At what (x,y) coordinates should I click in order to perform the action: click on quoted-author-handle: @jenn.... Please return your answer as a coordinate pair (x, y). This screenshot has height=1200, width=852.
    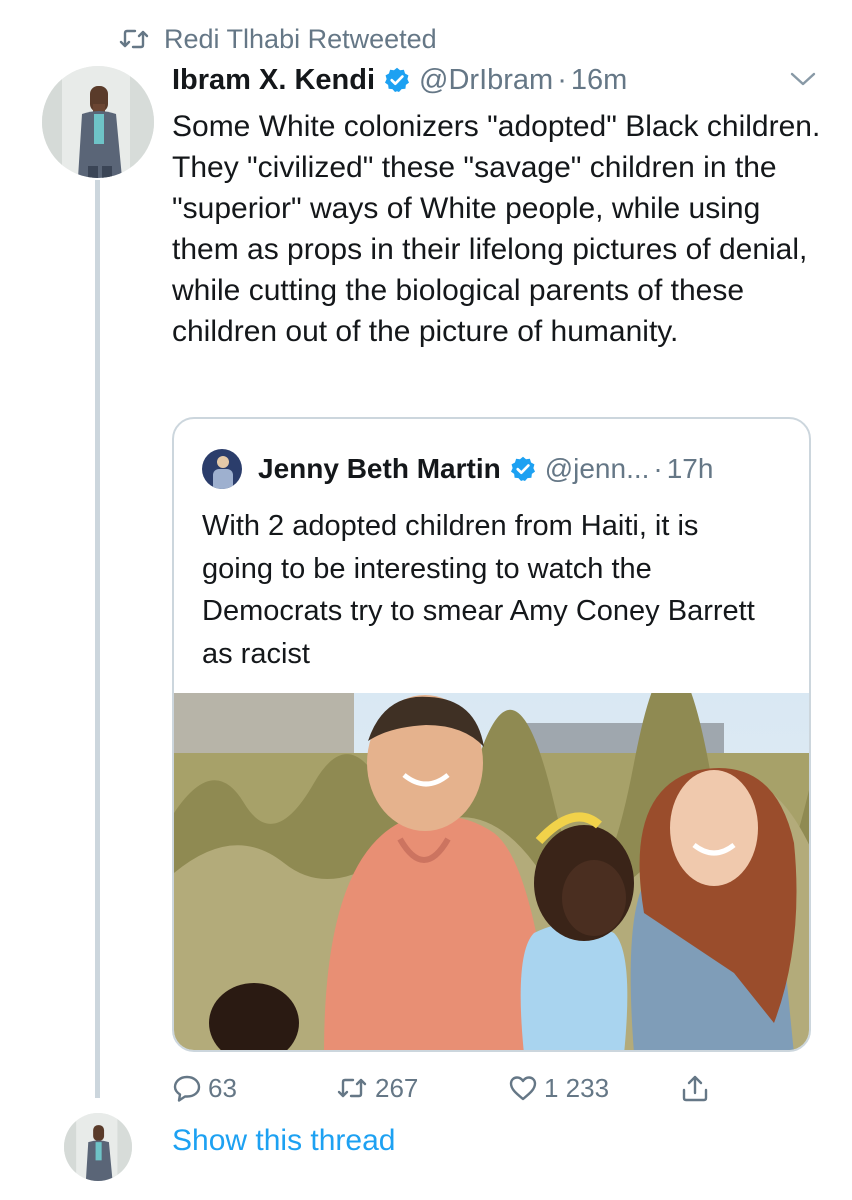
    Looking at the image, I should click on (597, 468).